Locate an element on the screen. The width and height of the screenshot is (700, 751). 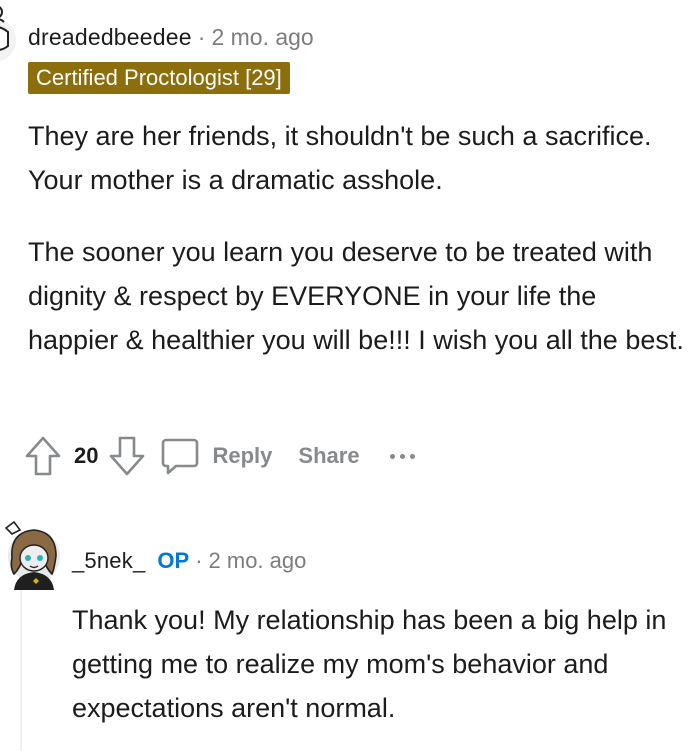
thread-line is located at coordinates (21, 670).